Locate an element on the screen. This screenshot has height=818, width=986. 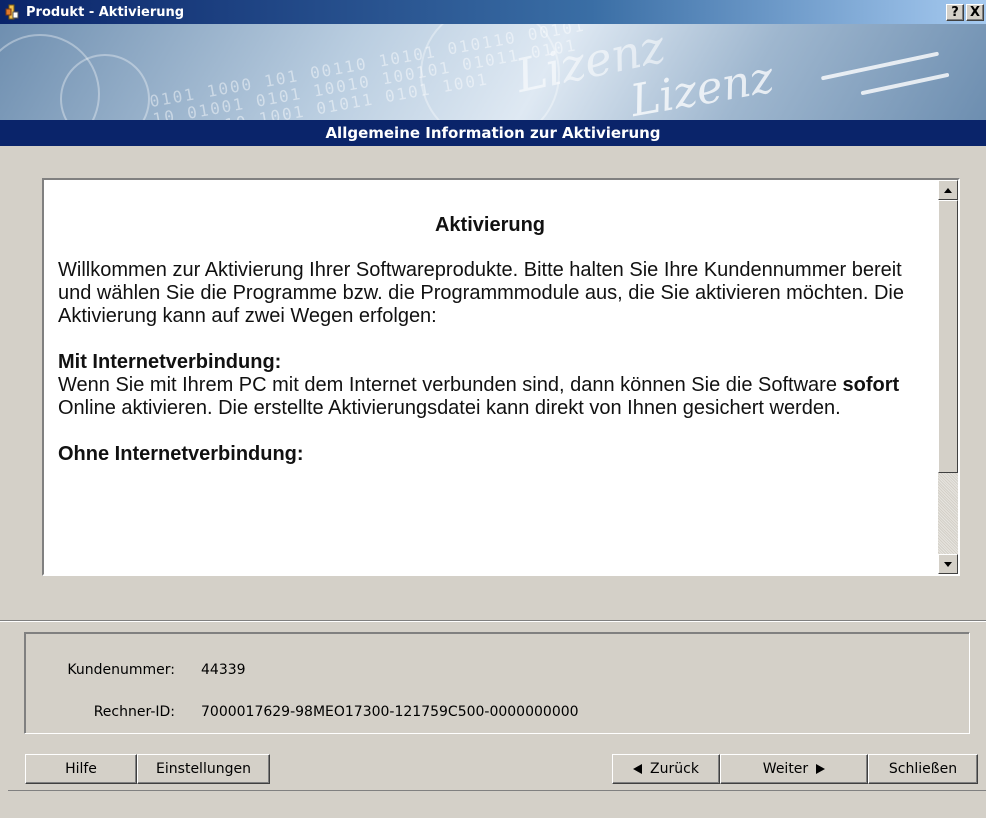
scroll-down-button is located at coordinates (948, 564).